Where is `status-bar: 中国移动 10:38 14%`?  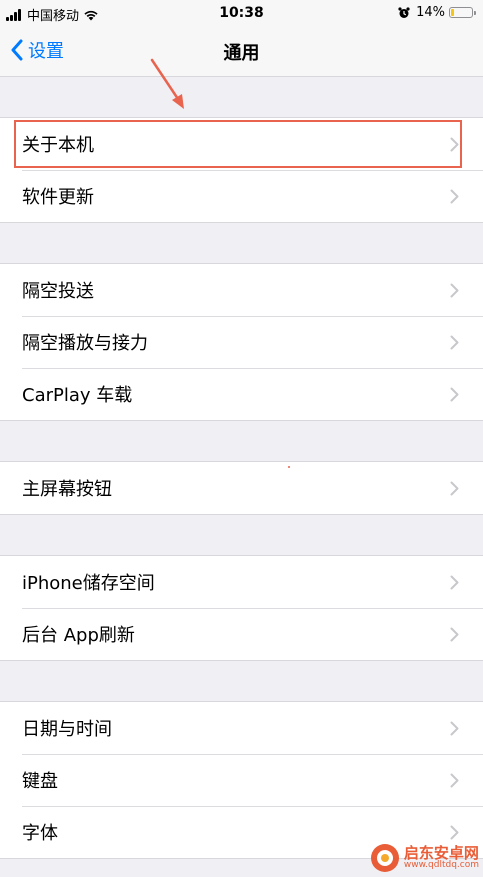
status-bar: 中国移动 10:38 14% is located at coordinates (241, 14).